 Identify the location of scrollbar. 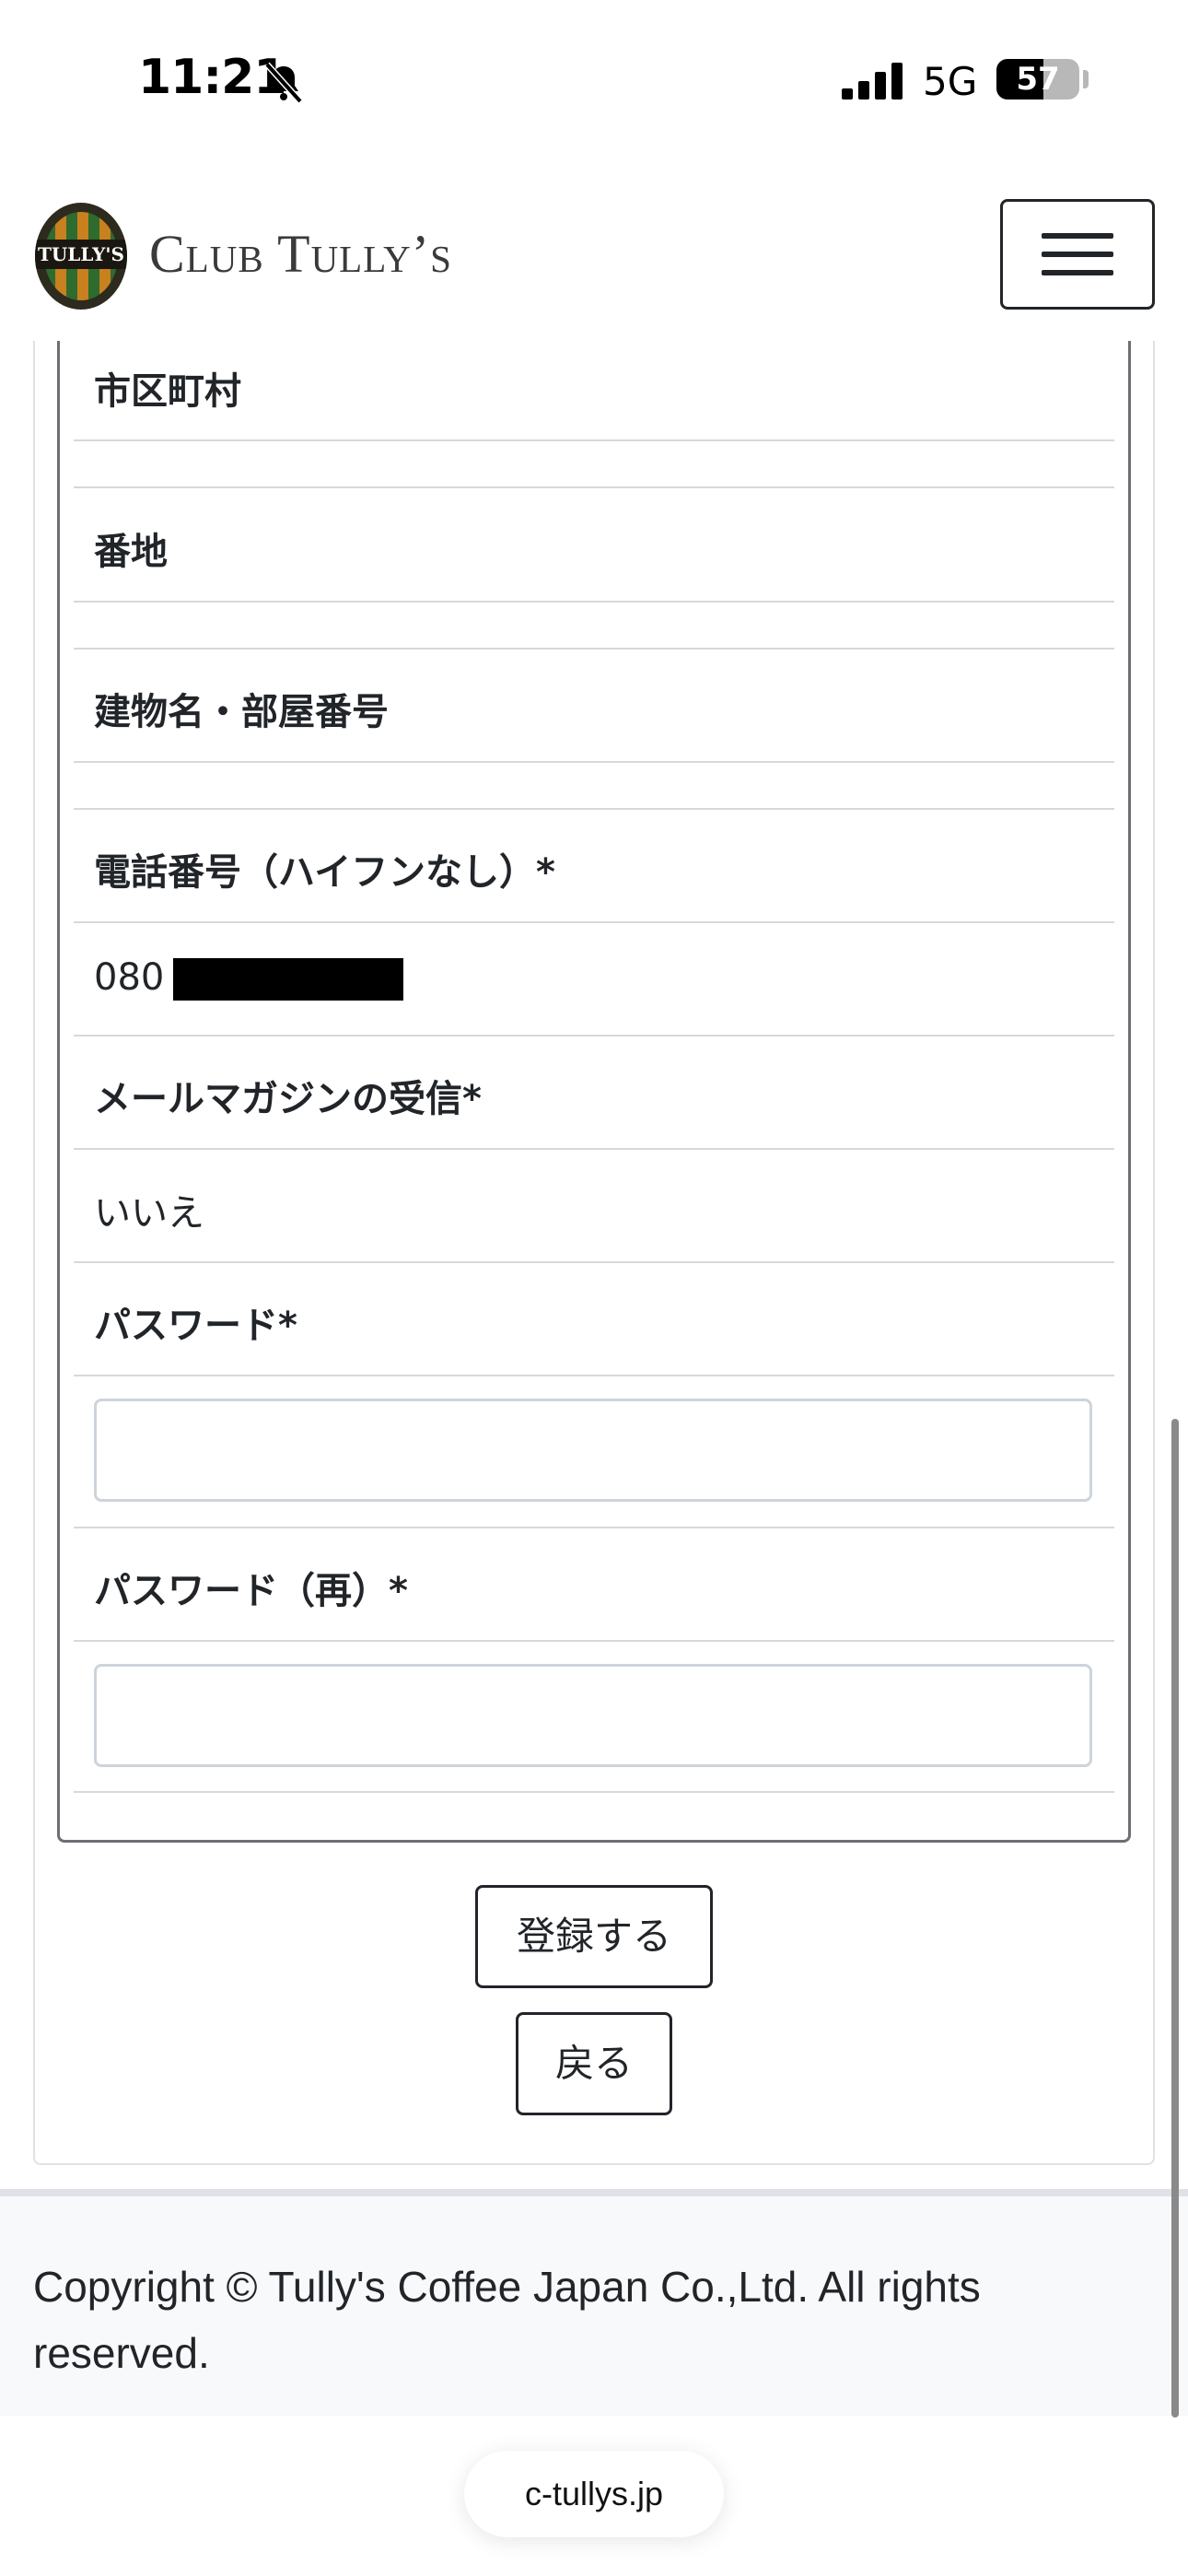
(1175, 1919).